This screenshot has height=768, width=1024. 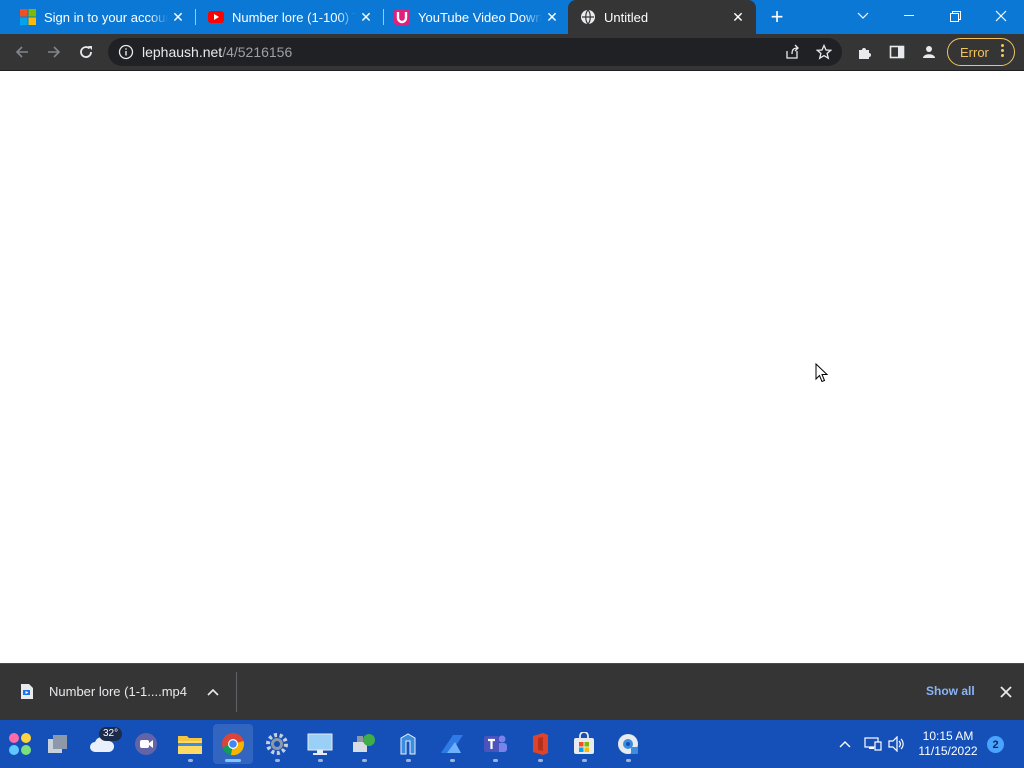 I want to click on task-view-icon, so click(x=58, y=744).